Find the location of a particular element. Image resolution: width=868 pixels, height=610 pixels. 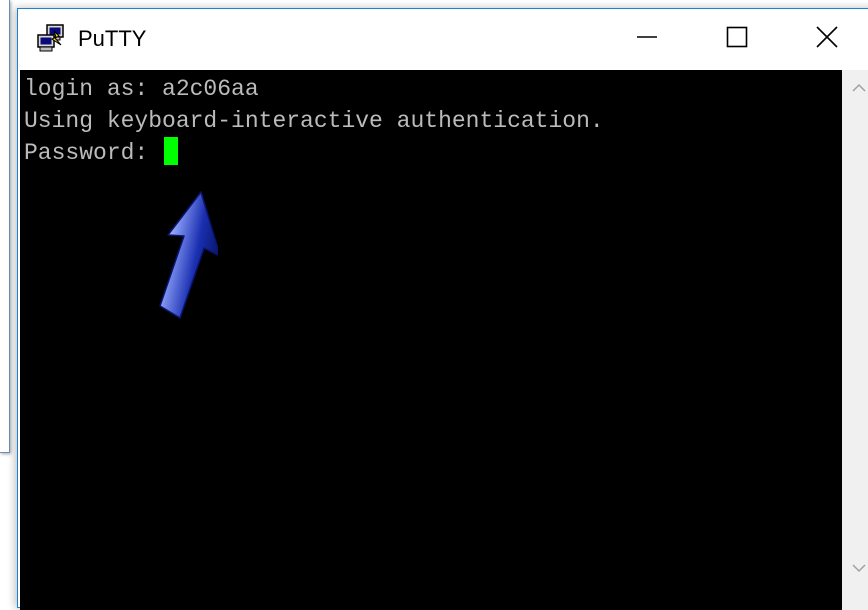

terminal-line-login: login as: a2c06aa is located at coordinates (141, 89).